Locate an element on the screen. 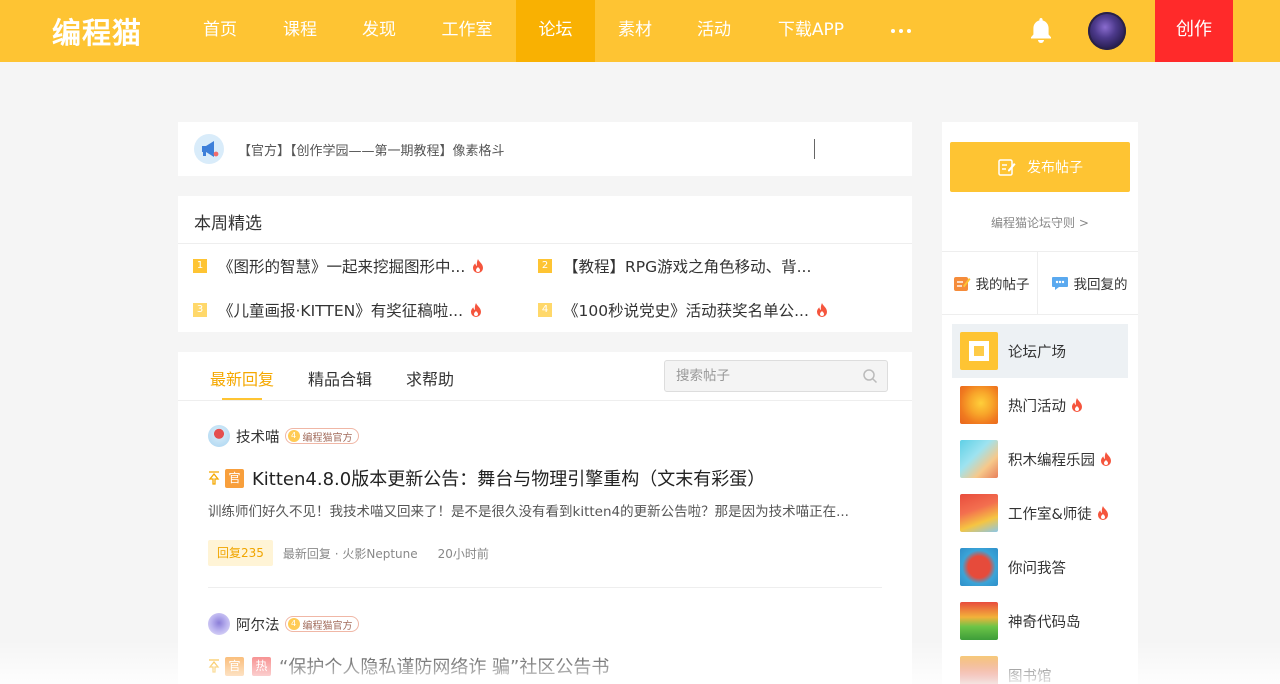  tab-help: 求帮助 is located at coordinates (430, 378).